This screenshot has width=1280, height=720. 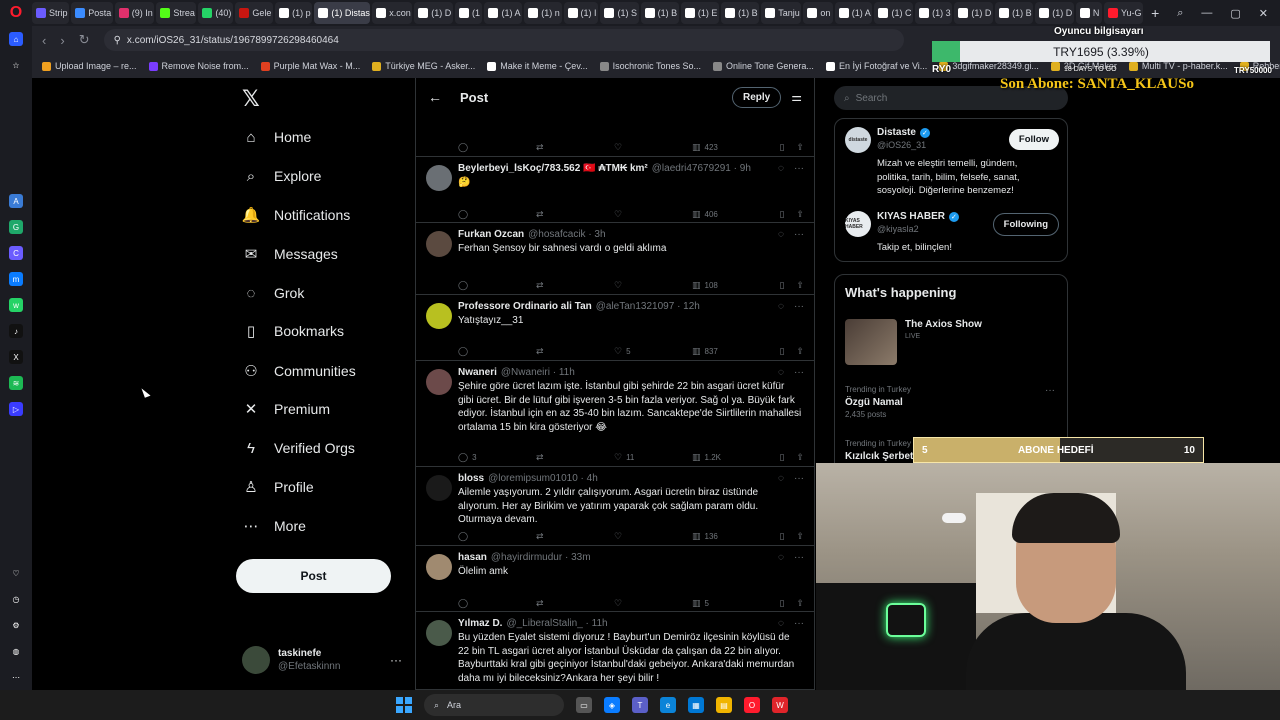 I want to click on browser-tab: (1) D, so click(x=433, y=13).